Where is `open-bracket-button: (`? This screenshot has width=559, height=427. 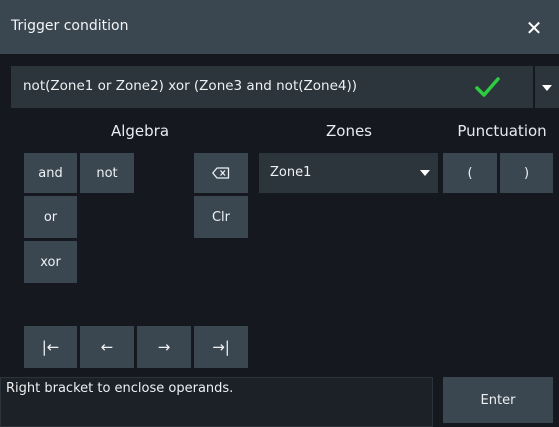
open-bracket-button: ( is located at coordinates (470, 173).